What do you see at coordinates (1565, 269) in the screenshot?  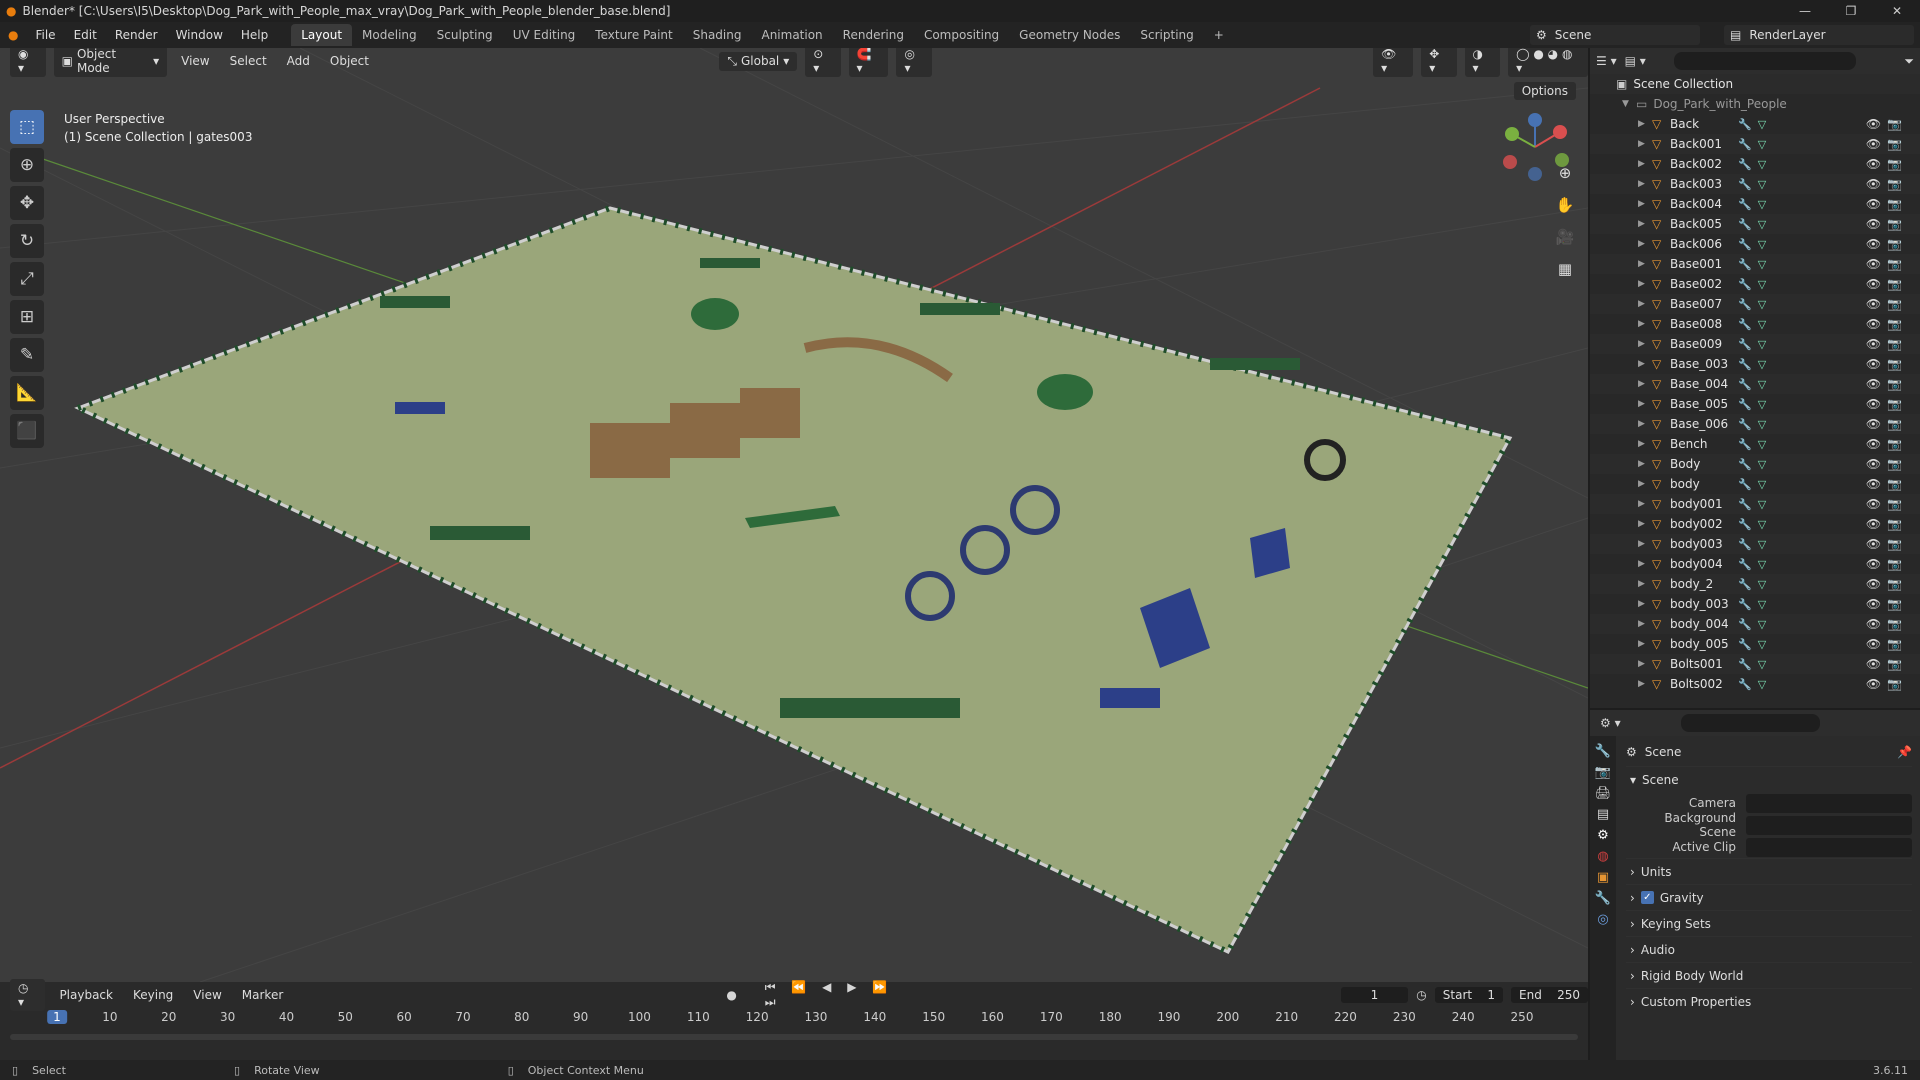 I see `ortho-grid-icon: ▦` at bounding box center [1565, 269].